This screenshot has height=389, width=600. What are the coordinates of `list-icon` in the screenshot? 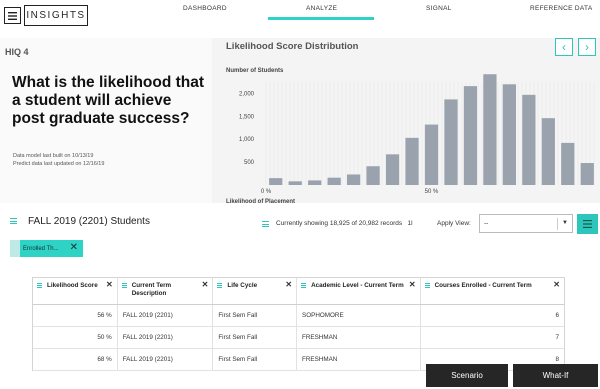 It's located at (13, 222).